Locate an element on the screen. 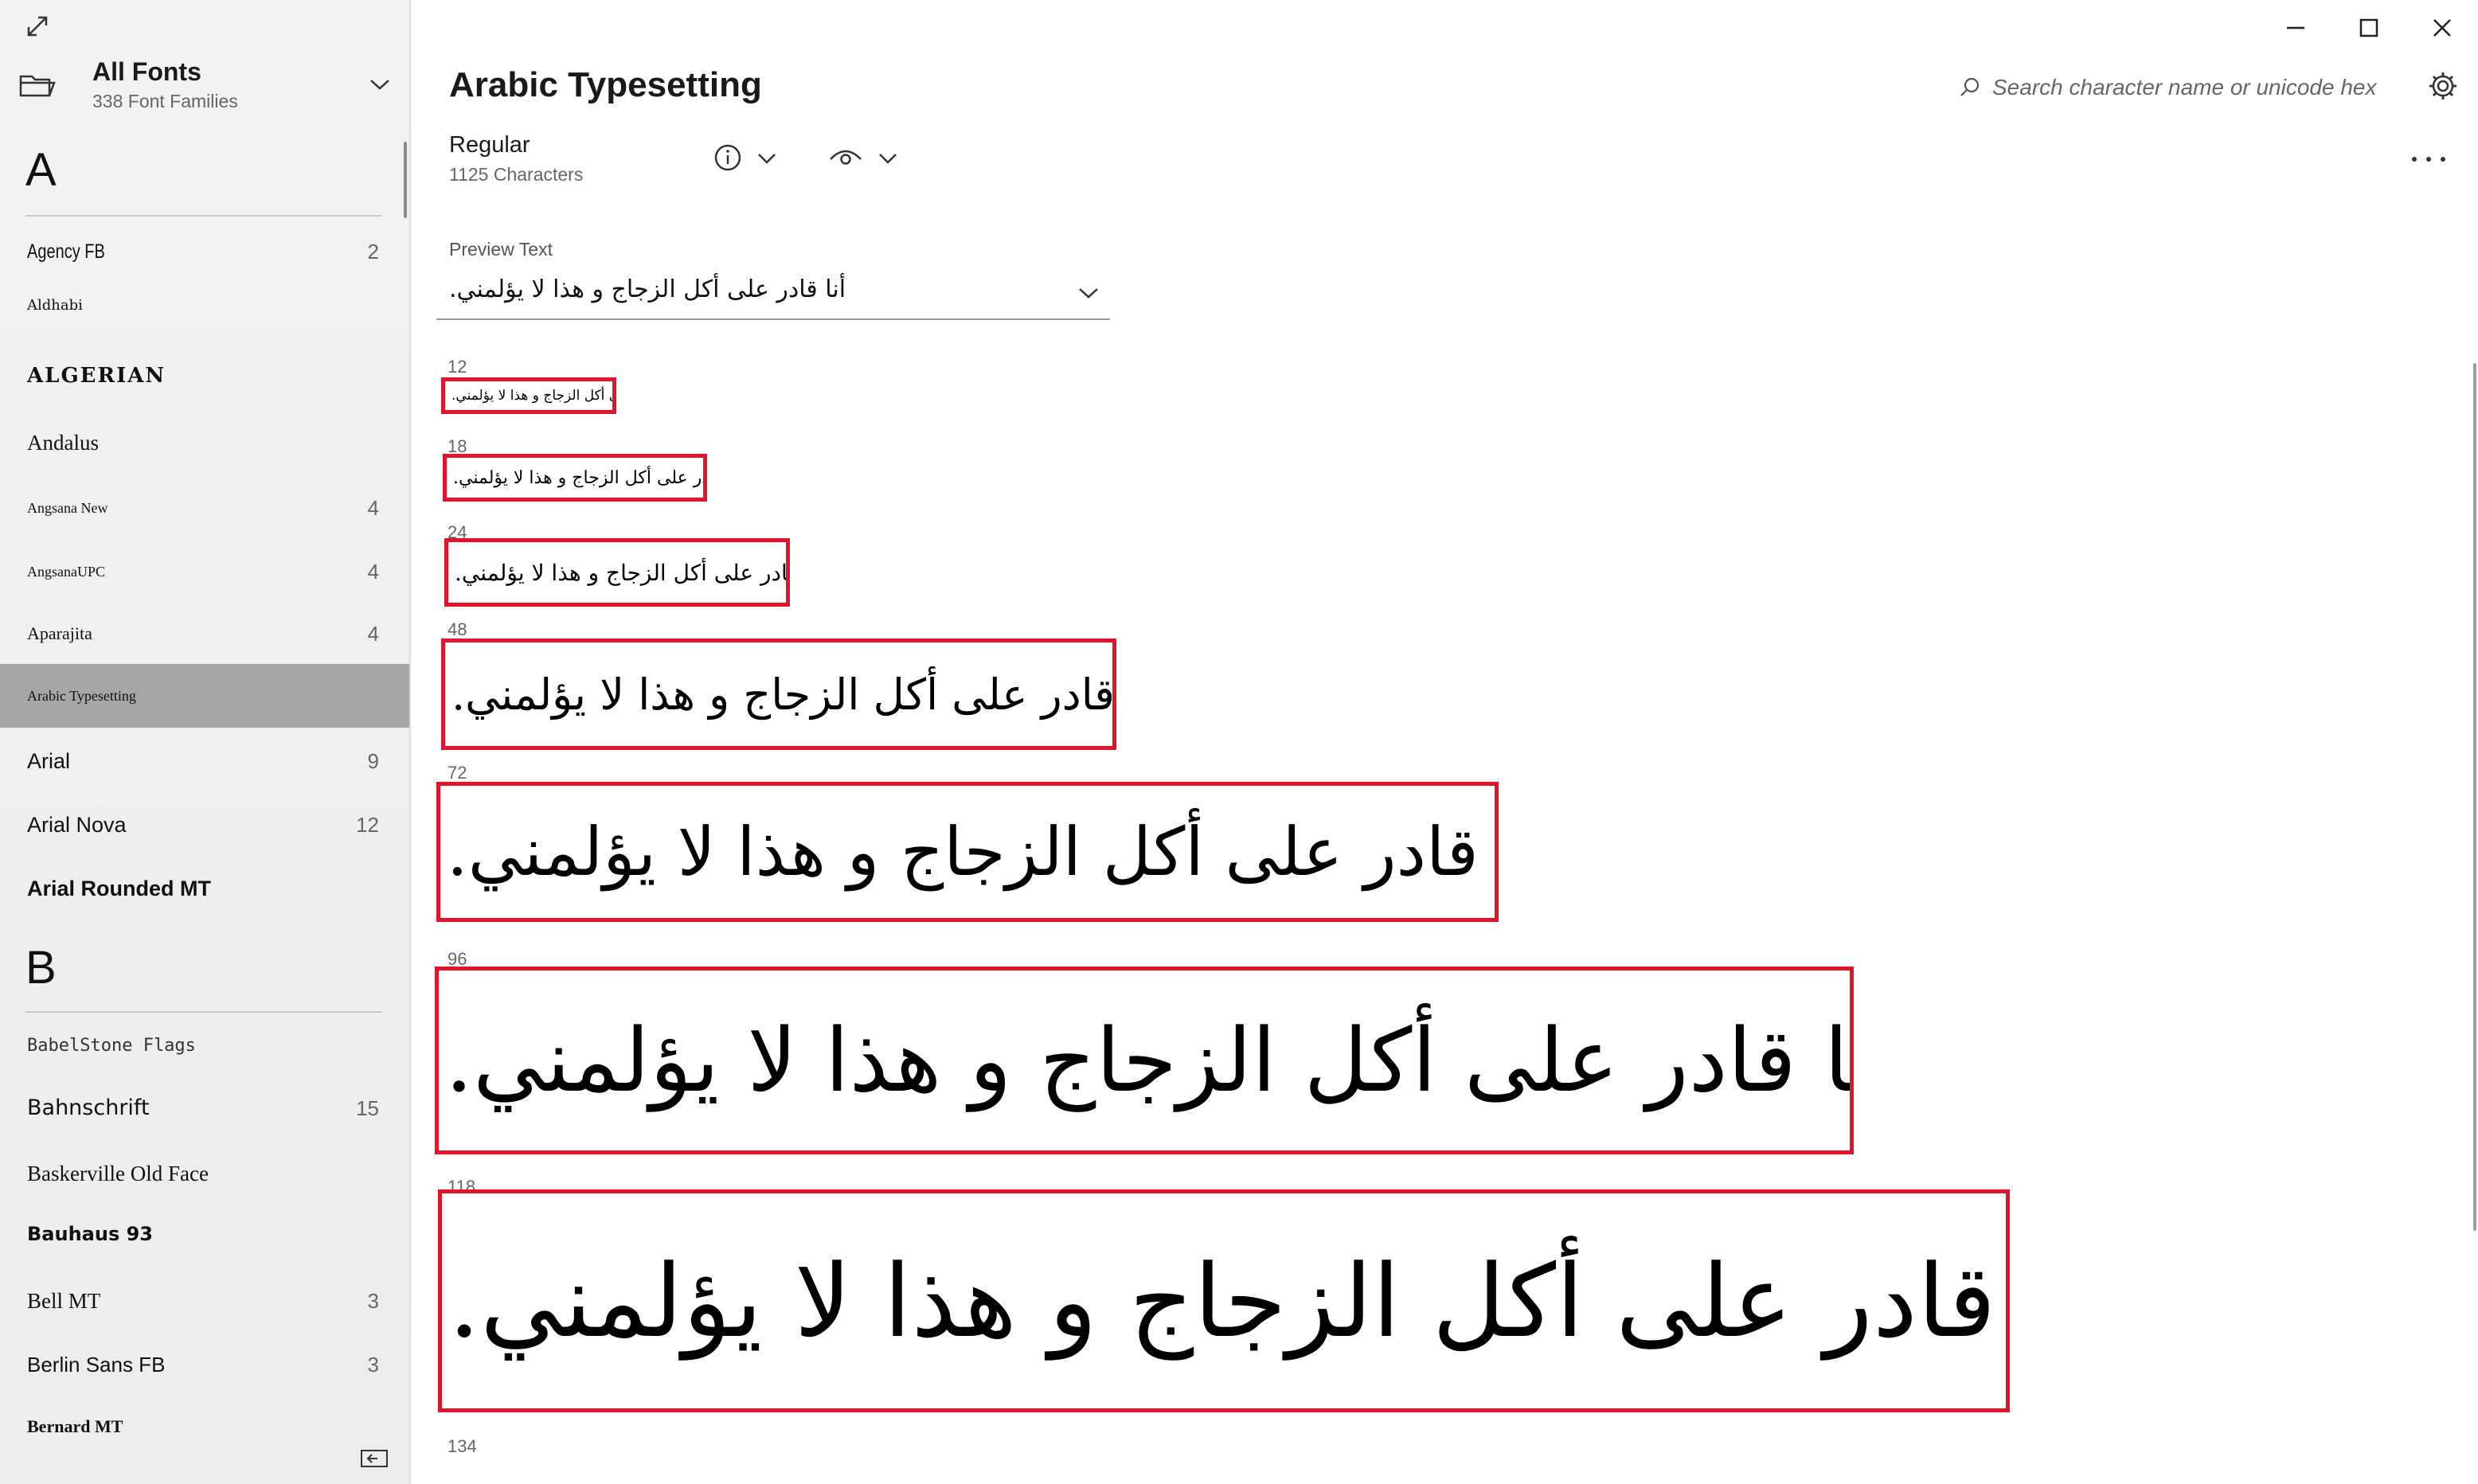 This screenshot has width=2478, height=1484. style-name: Regular is located at coordinates (489, 145).